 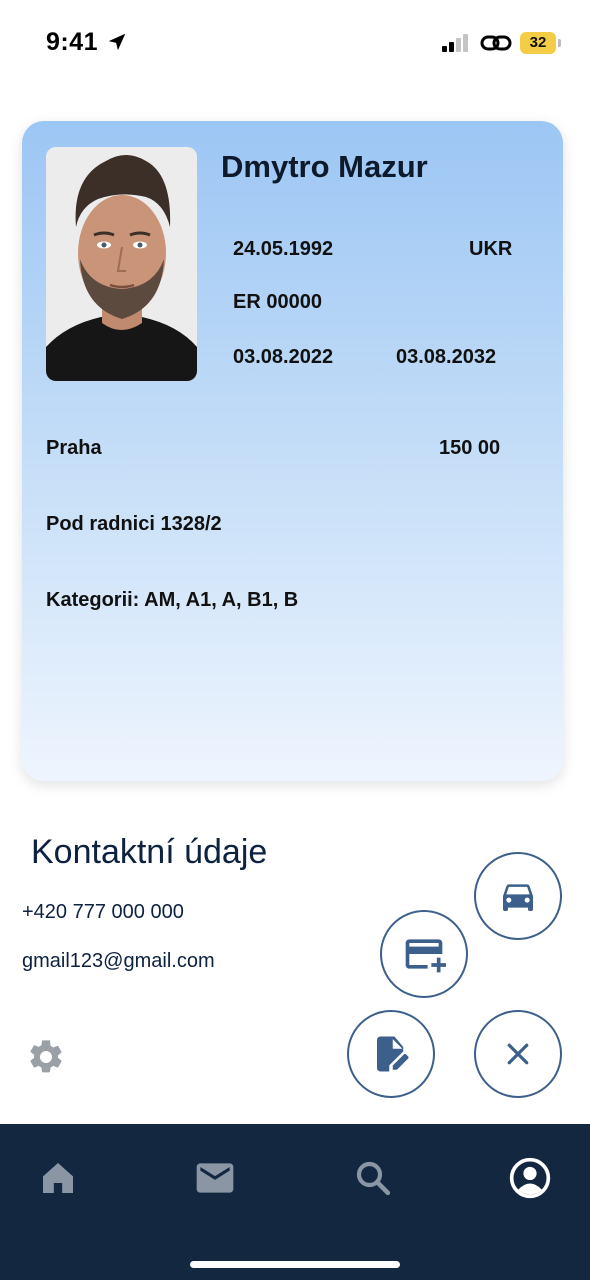 I want to click on close-icon, so click(x=518, y=1054).